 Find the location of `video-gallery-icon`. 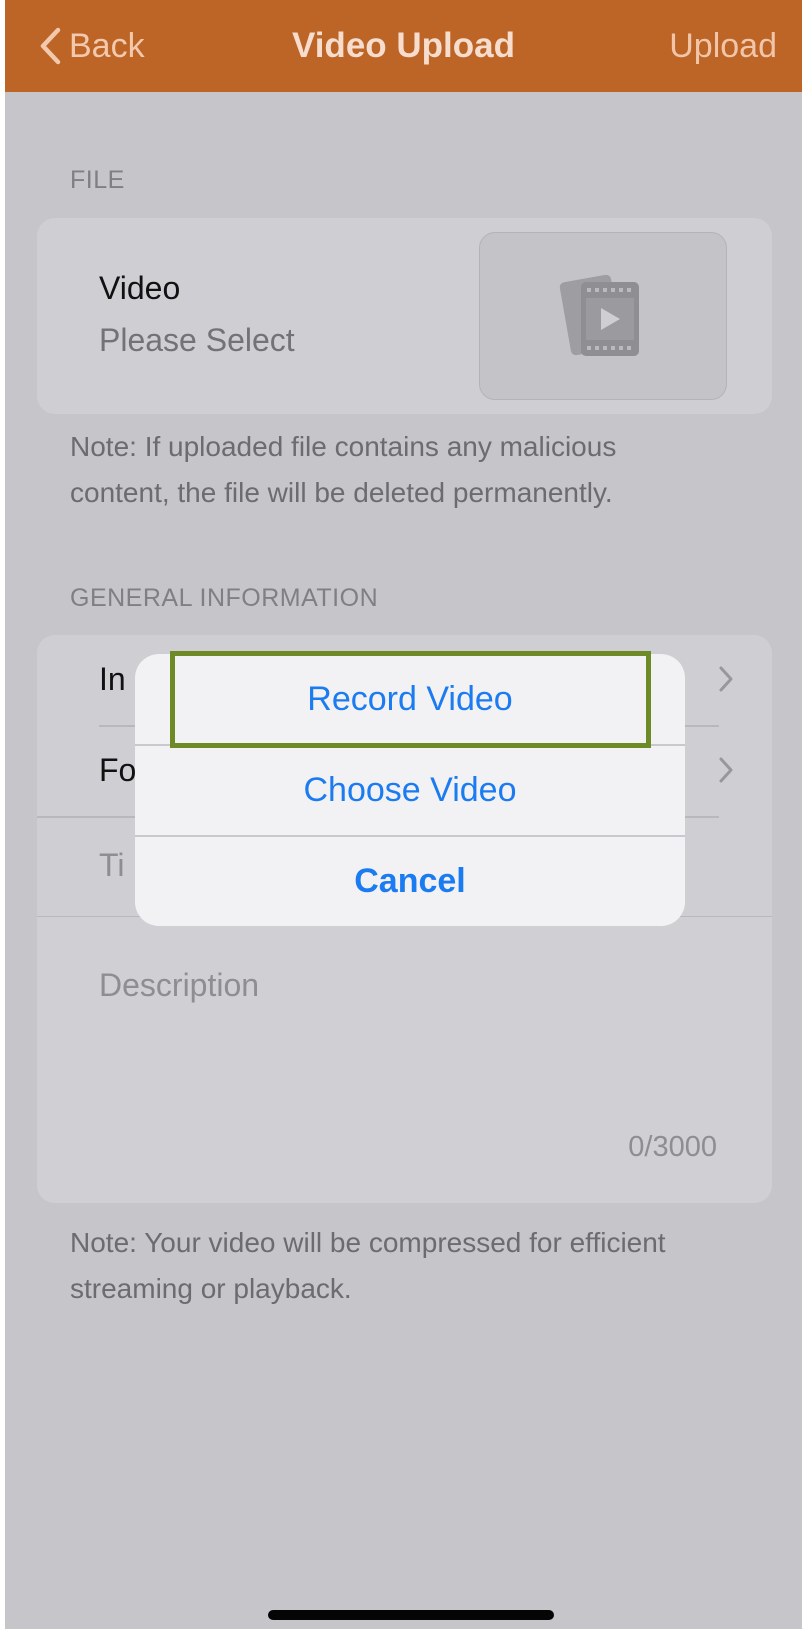

video-gallery-icon is located at coordinates (603, 316).